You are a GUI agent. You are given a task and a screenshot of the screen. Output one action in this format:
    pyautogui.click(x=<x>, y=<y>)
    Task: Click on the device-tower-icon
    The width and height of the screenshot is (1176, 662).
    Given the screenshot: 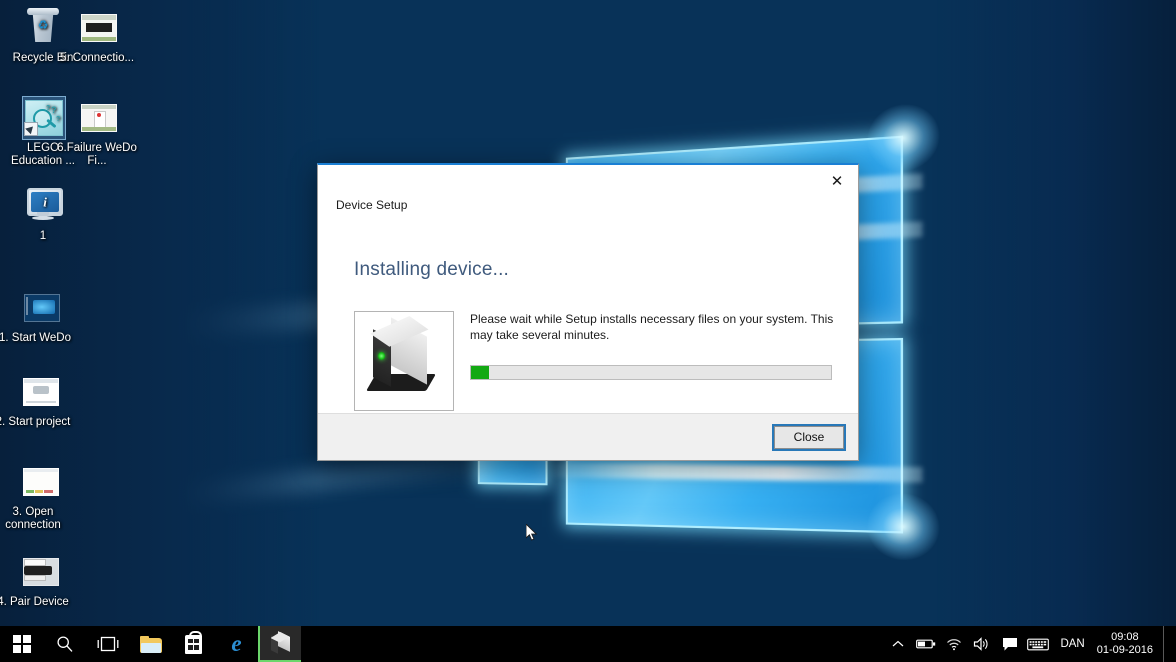 What is the action you would take?
    pyautogui.click(x=280, y=643)
    